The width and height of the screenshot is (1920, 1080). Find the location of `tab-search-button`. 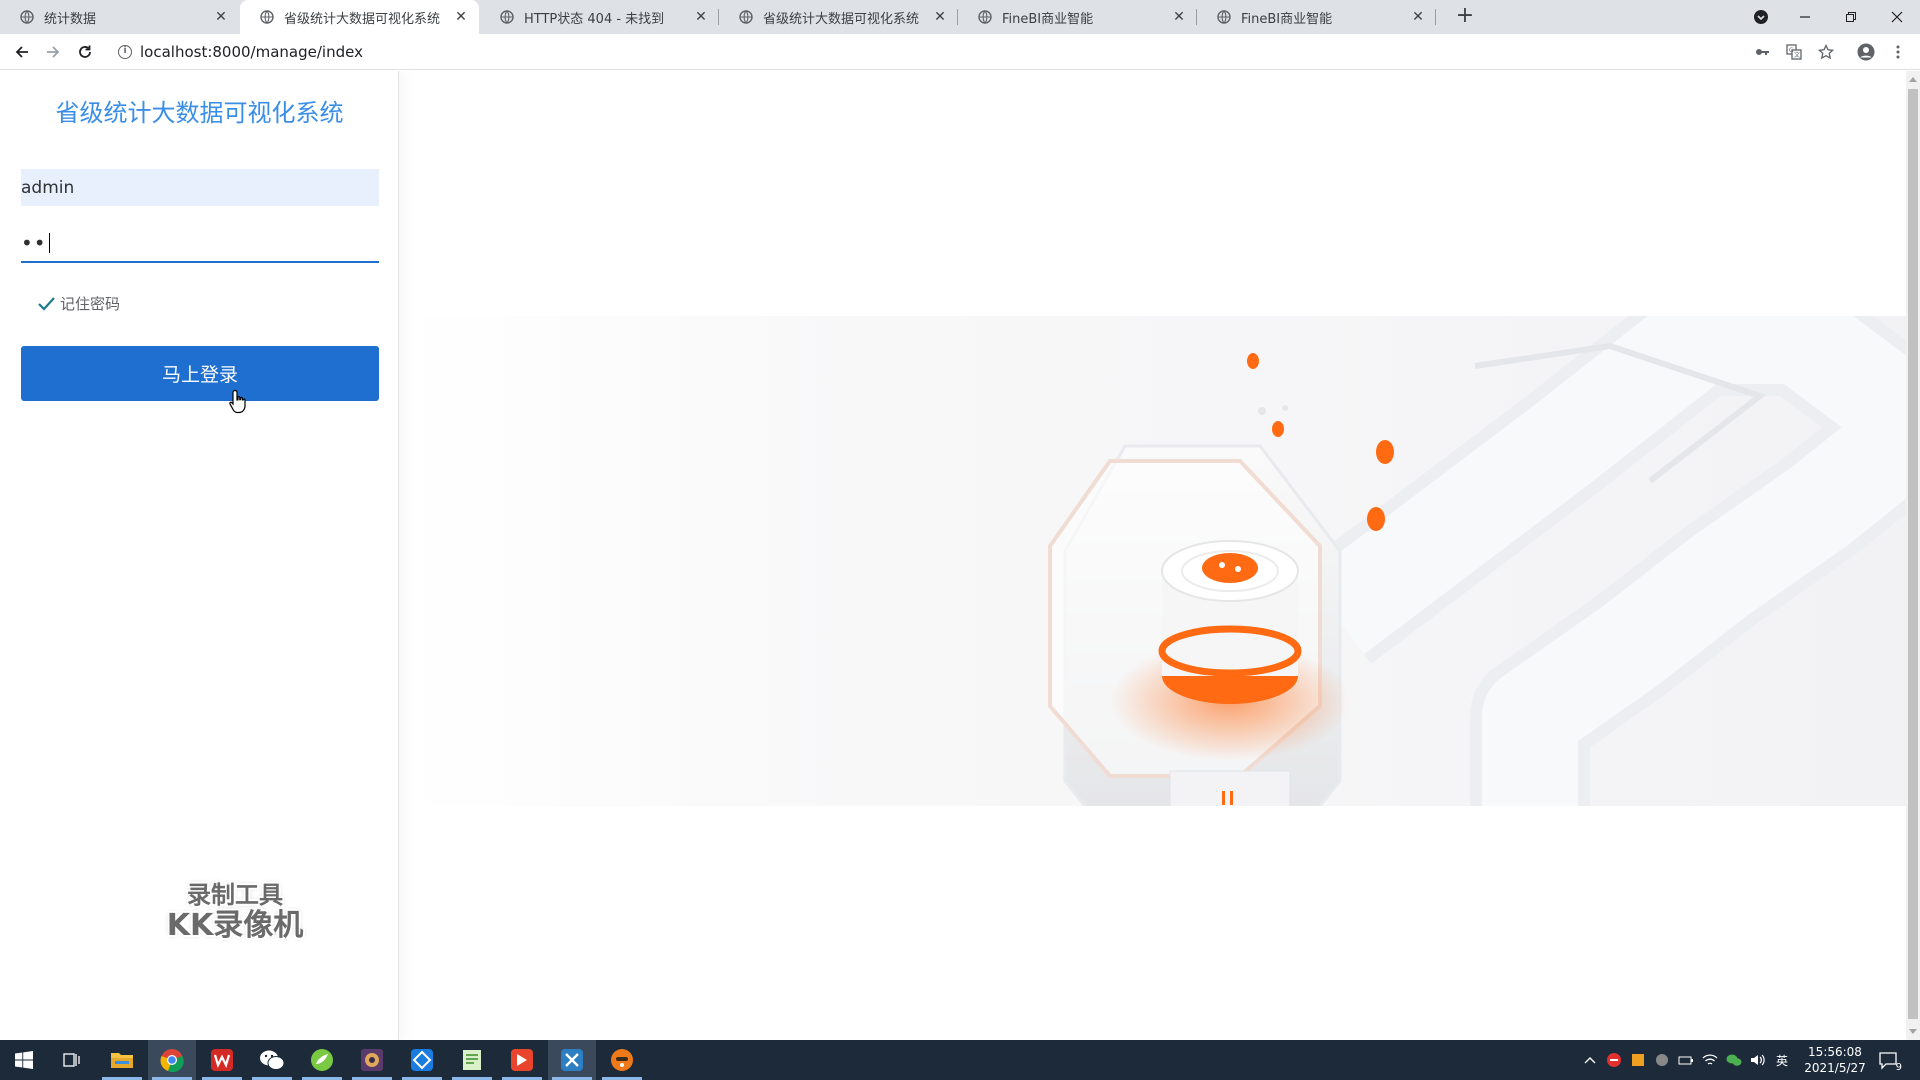

tab-search-button is located at coordinates (1761, 17).